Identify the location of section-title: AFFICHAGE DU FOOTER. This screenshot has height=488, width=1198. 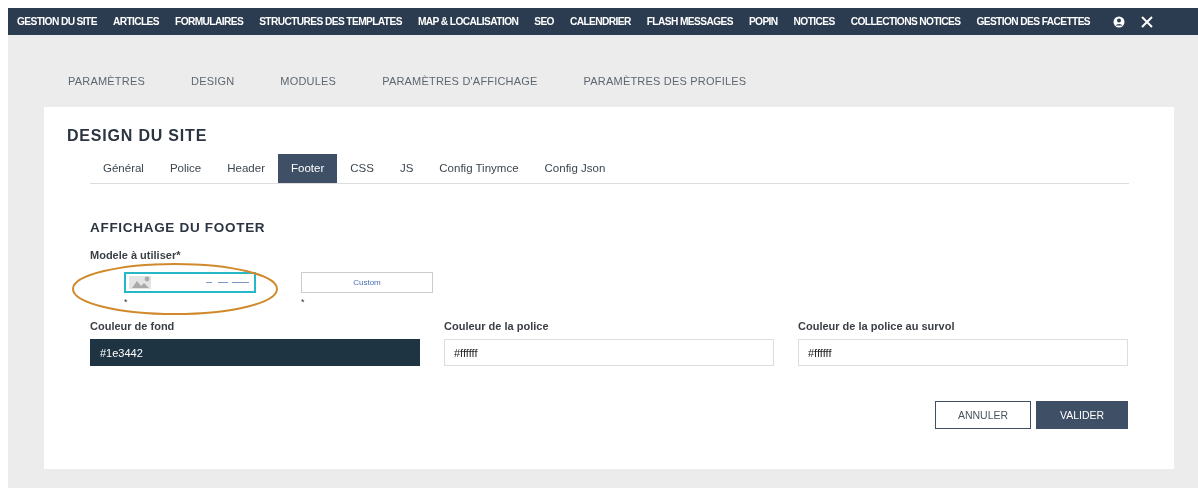
(178, 227).